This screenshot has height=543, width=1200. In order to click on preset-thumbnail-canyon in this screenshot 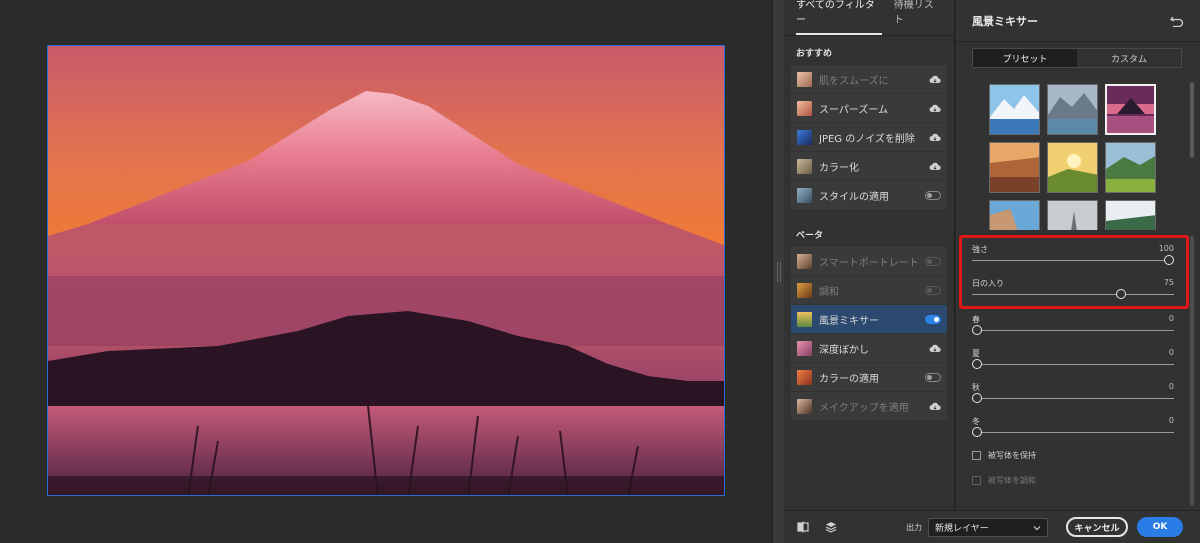, I will do `click(1014, 167)`.